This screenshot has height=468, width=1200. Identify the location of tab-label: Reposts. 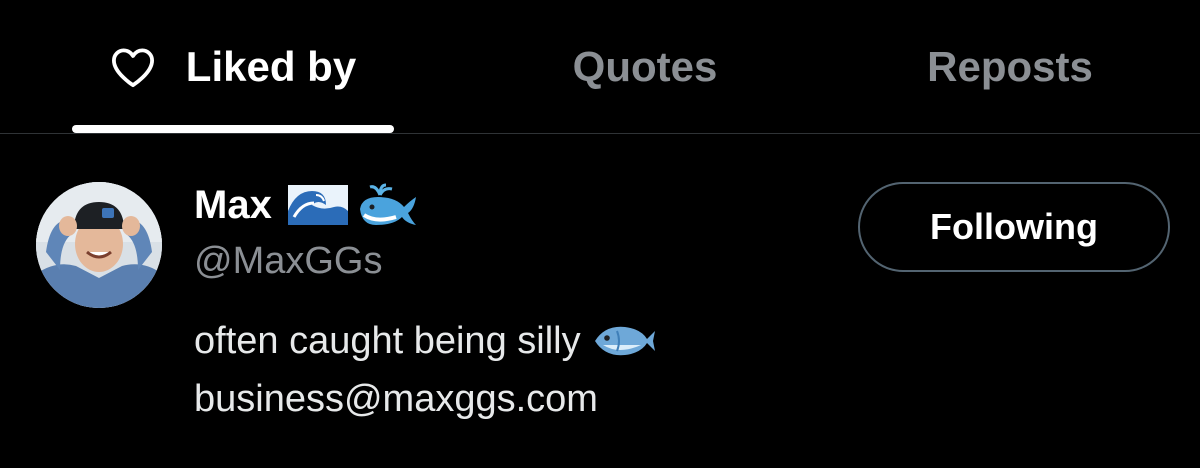
(1010, 66).